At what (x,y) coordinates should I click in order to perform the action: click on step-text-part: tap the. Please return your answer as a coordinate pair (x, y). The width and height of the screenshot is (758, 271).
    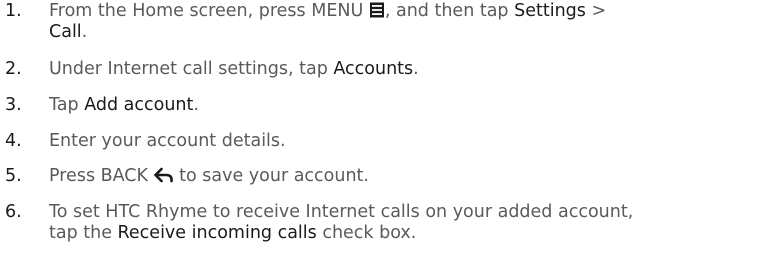
    Looking at the image, I should click on (83, 233).